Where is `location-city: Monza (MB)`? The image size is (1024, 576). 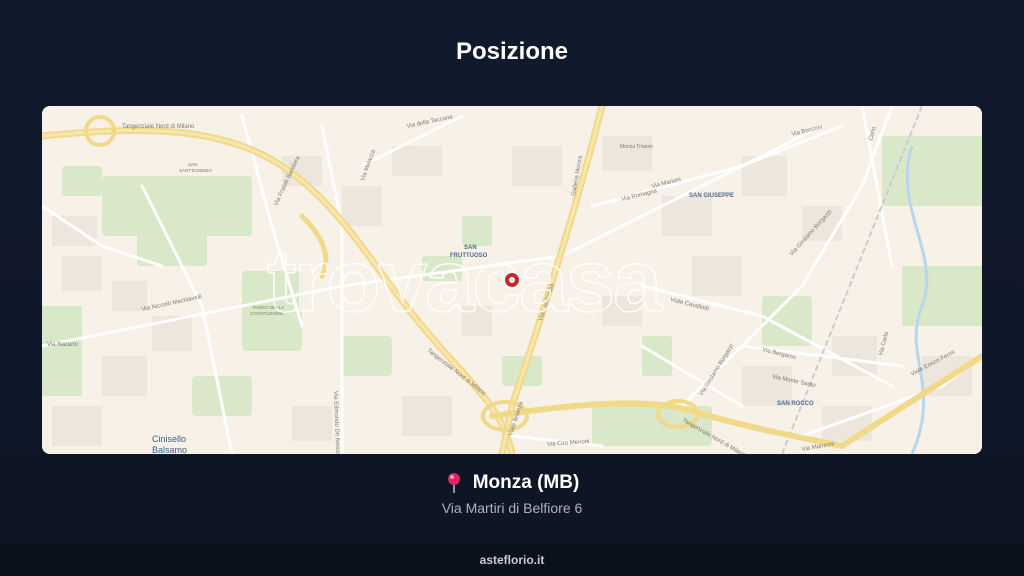 location-city: Monza (MB) is located at coordinates (526, 482).